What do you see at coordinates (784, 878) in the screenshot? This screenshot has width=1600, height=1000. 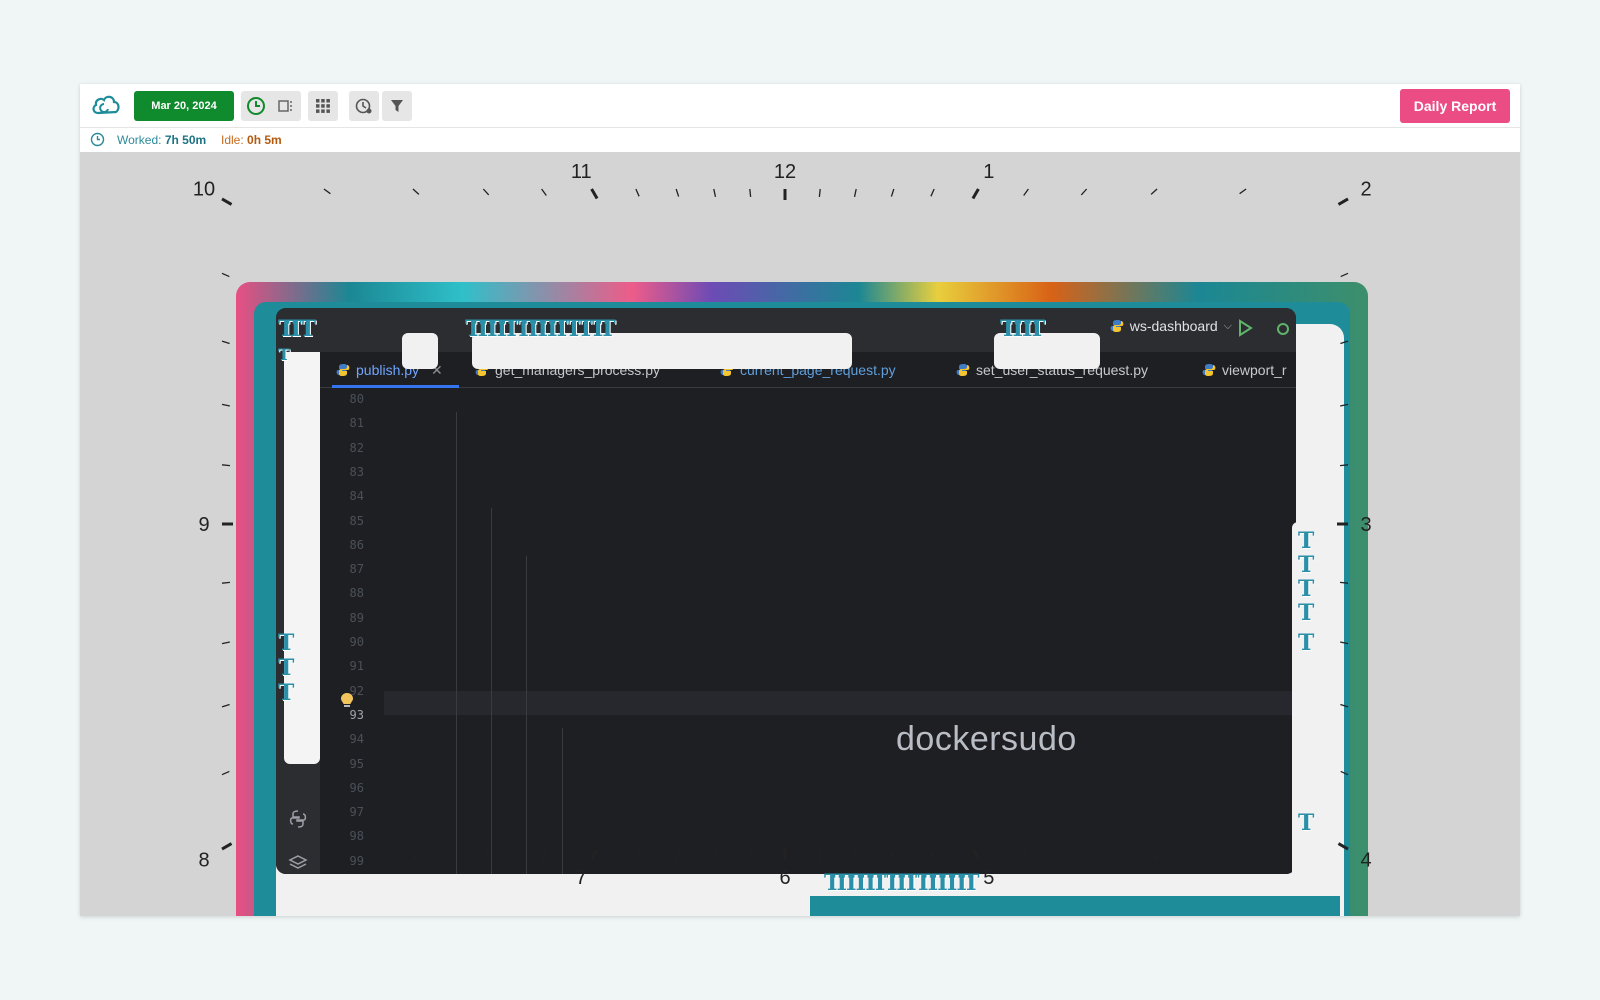 I see `dial-hour-label: 6` at bounding box center [784, 878].